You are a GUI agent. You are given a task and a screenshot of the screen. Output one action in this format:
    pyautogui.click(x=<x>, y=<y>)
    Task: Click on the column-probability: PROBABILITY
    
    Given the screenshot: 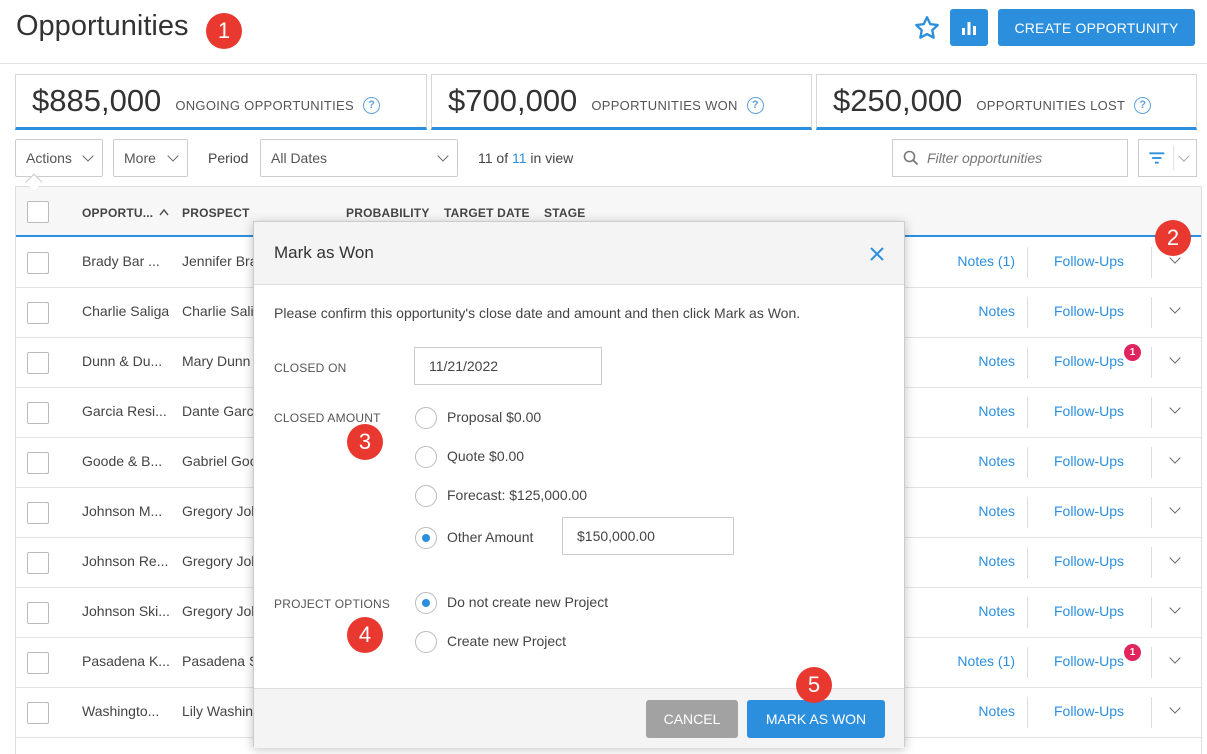 What is the action you would take?
    pyautogui.click(x=388, y=213)
    